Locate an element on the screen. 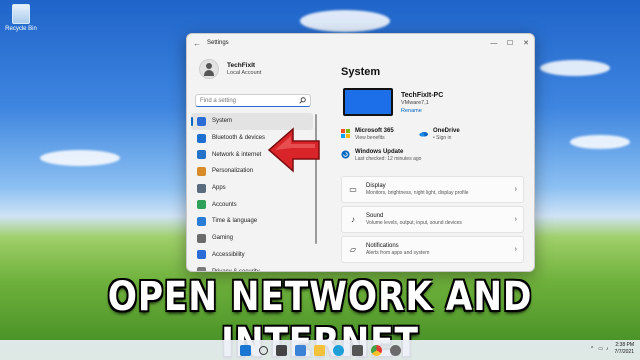  file-explorer-icon is located at coordinates (319, 350).